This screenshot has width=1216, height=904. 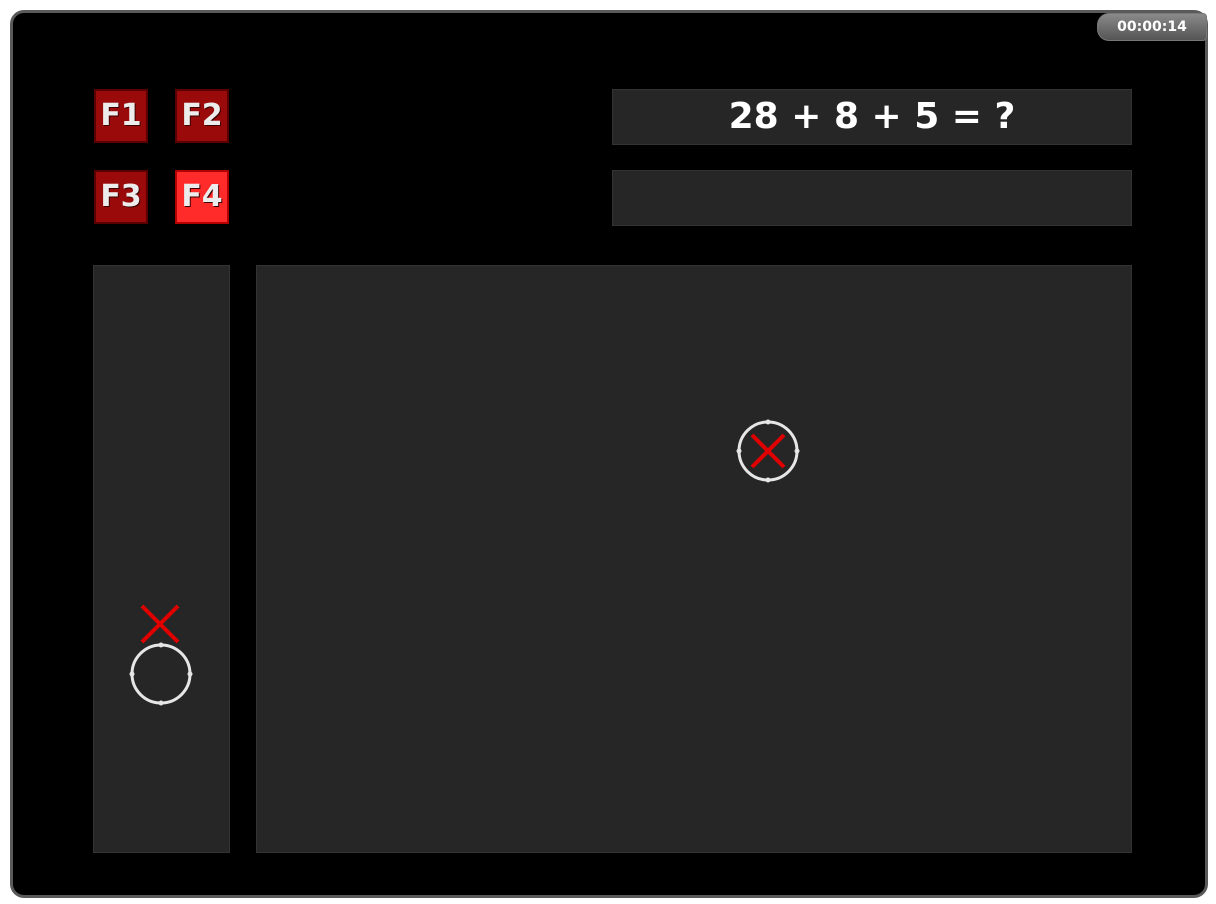 I want to click on f1-key-button: F1, so click(x=121, y=116).